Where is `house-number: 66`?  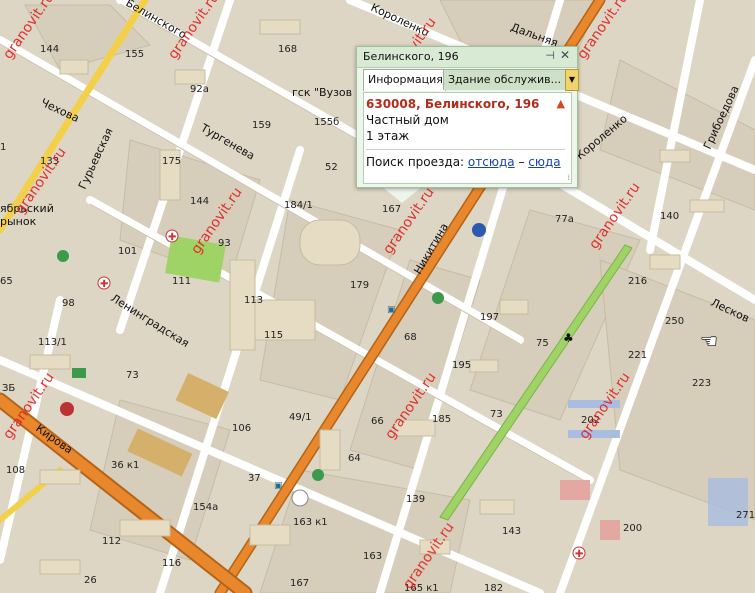
house-number: 66 is located at coordinates (377, 421).